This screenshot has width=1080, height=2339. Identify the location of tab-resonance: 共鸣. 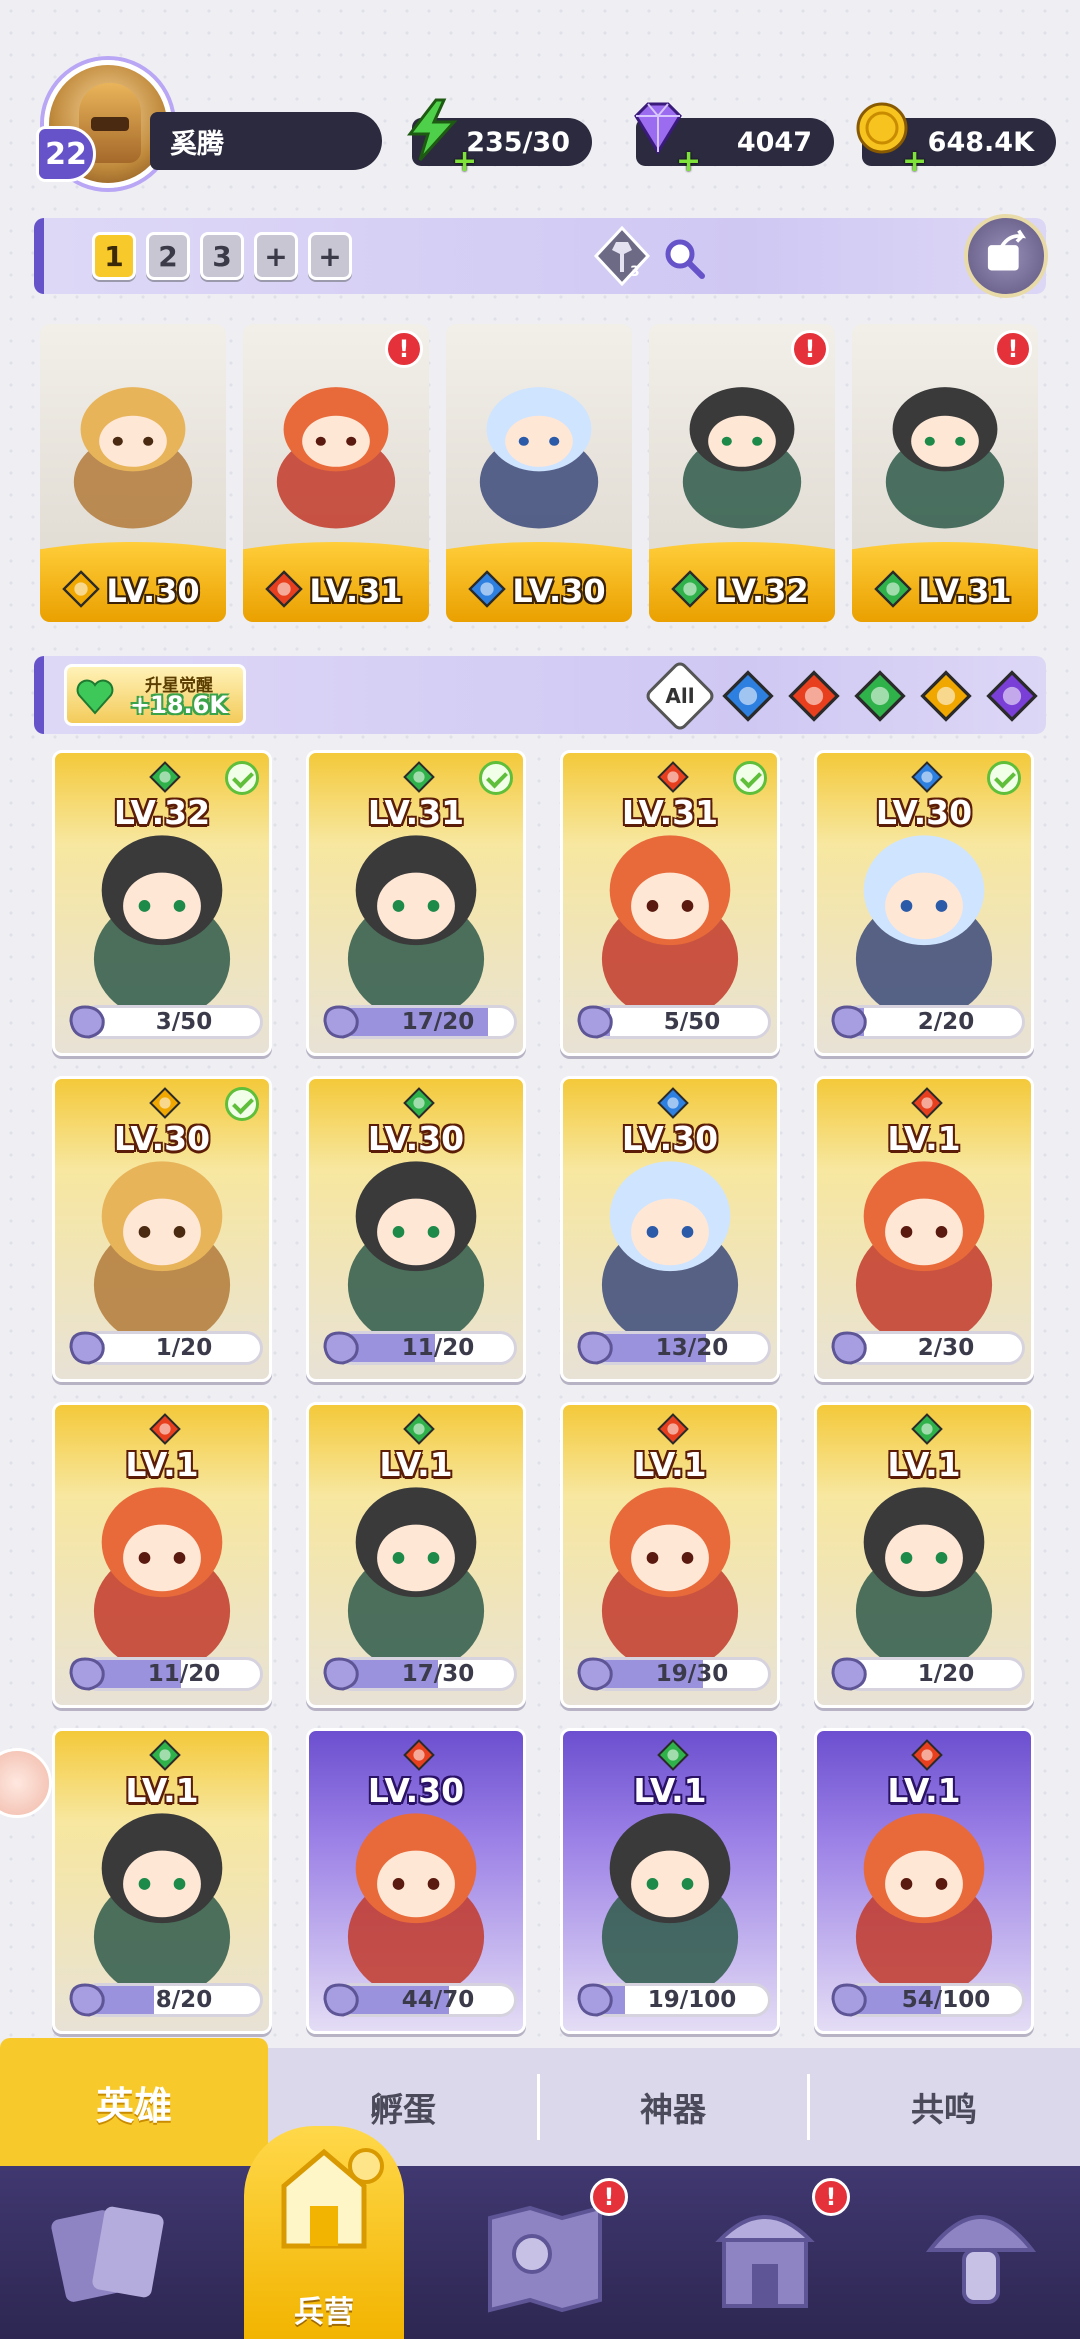
(944, 2107).